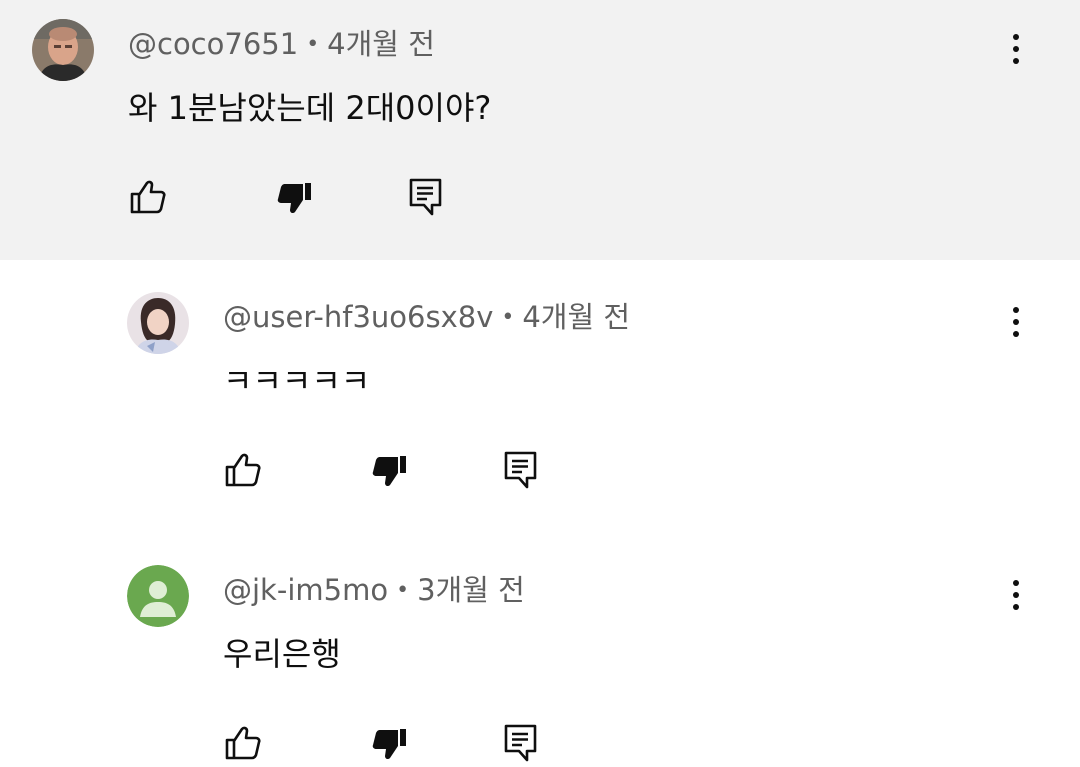 This screenshot has width=1080, height=767. Describe the element at coordinates (282, 654) in the screenshot. I see `comment-text: 우리은행` at that location.